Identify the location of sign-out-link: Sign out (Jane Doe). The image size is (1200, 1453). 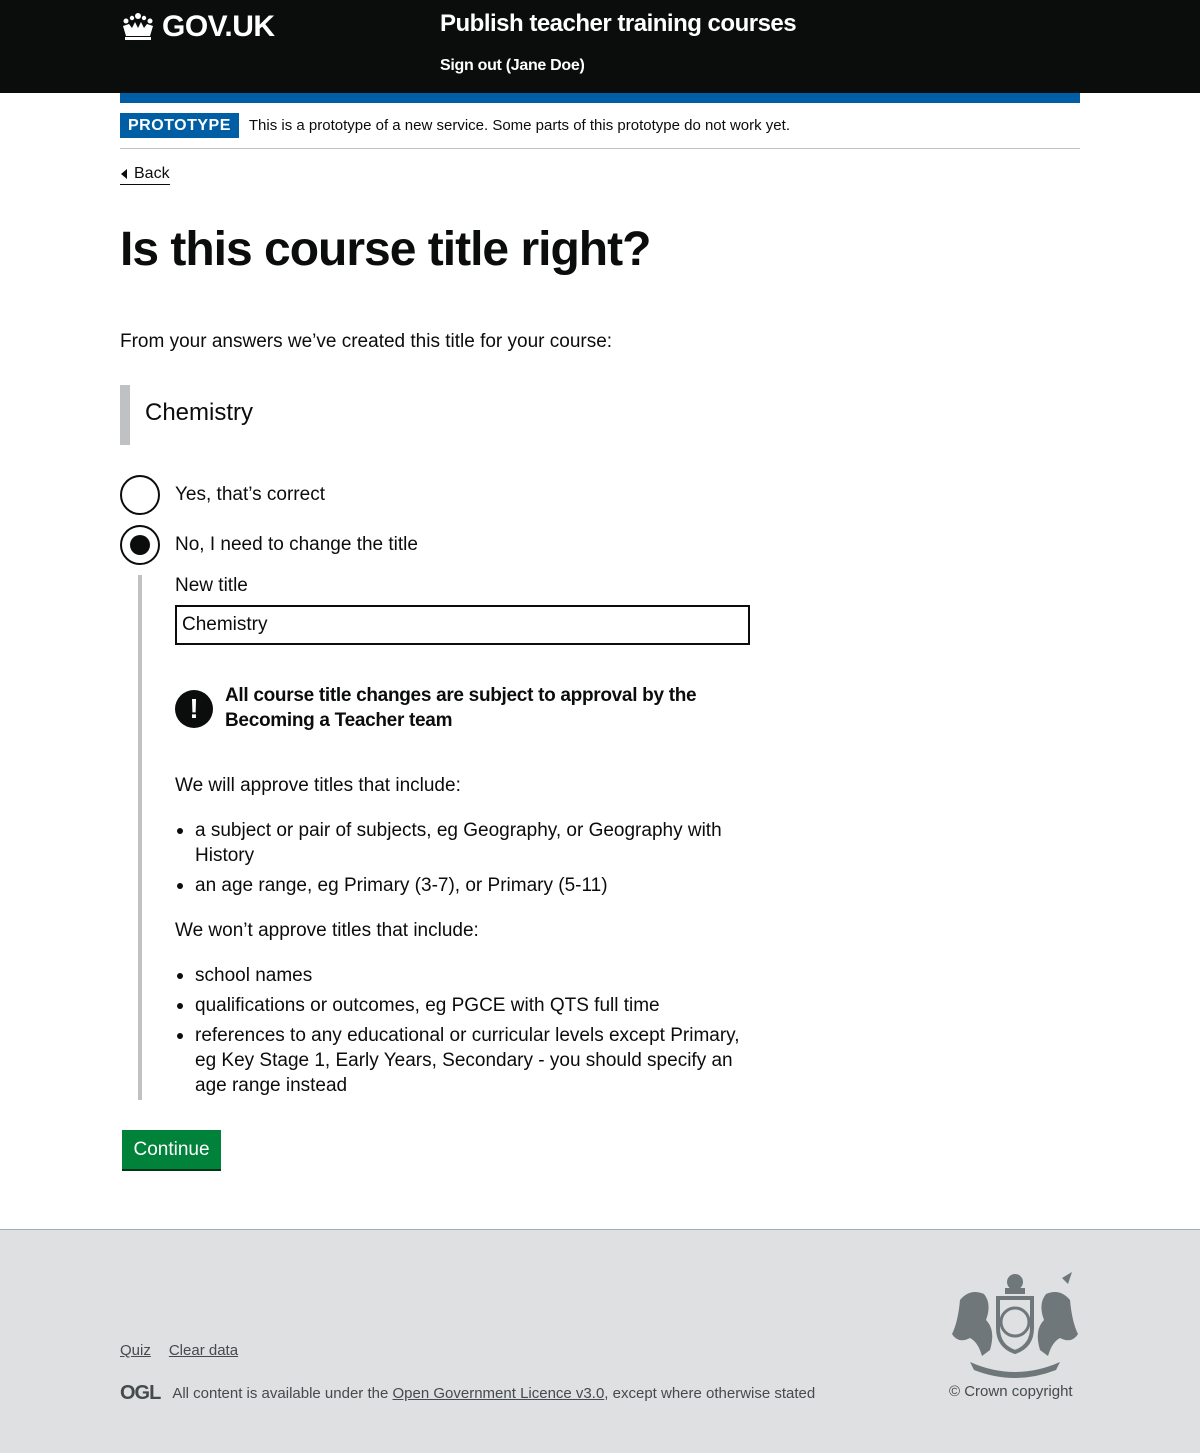
(512, 66).